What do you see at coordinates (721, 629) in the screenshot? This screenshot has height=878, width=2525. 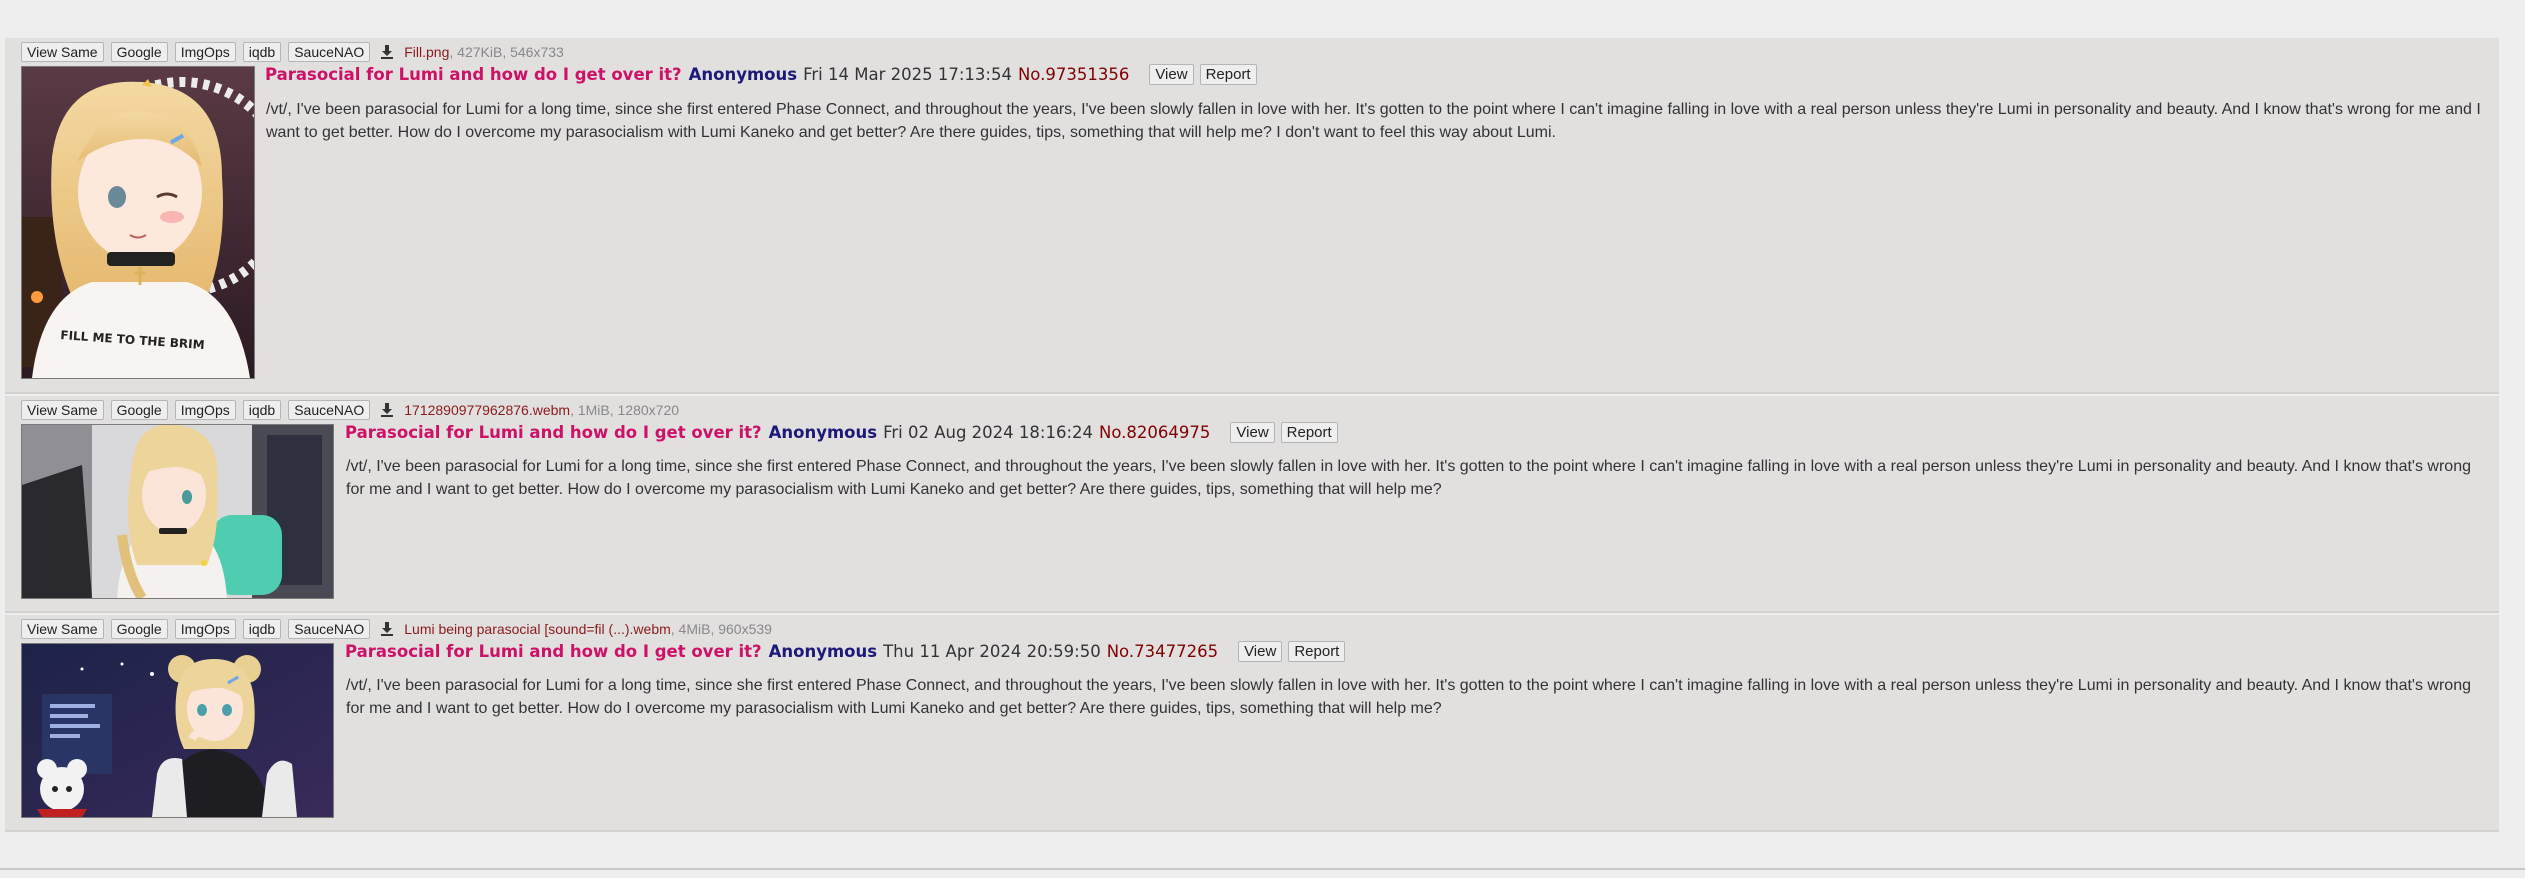 I see `file-meta: , 4MiB, 960x539` at bounding box center [721, 629].